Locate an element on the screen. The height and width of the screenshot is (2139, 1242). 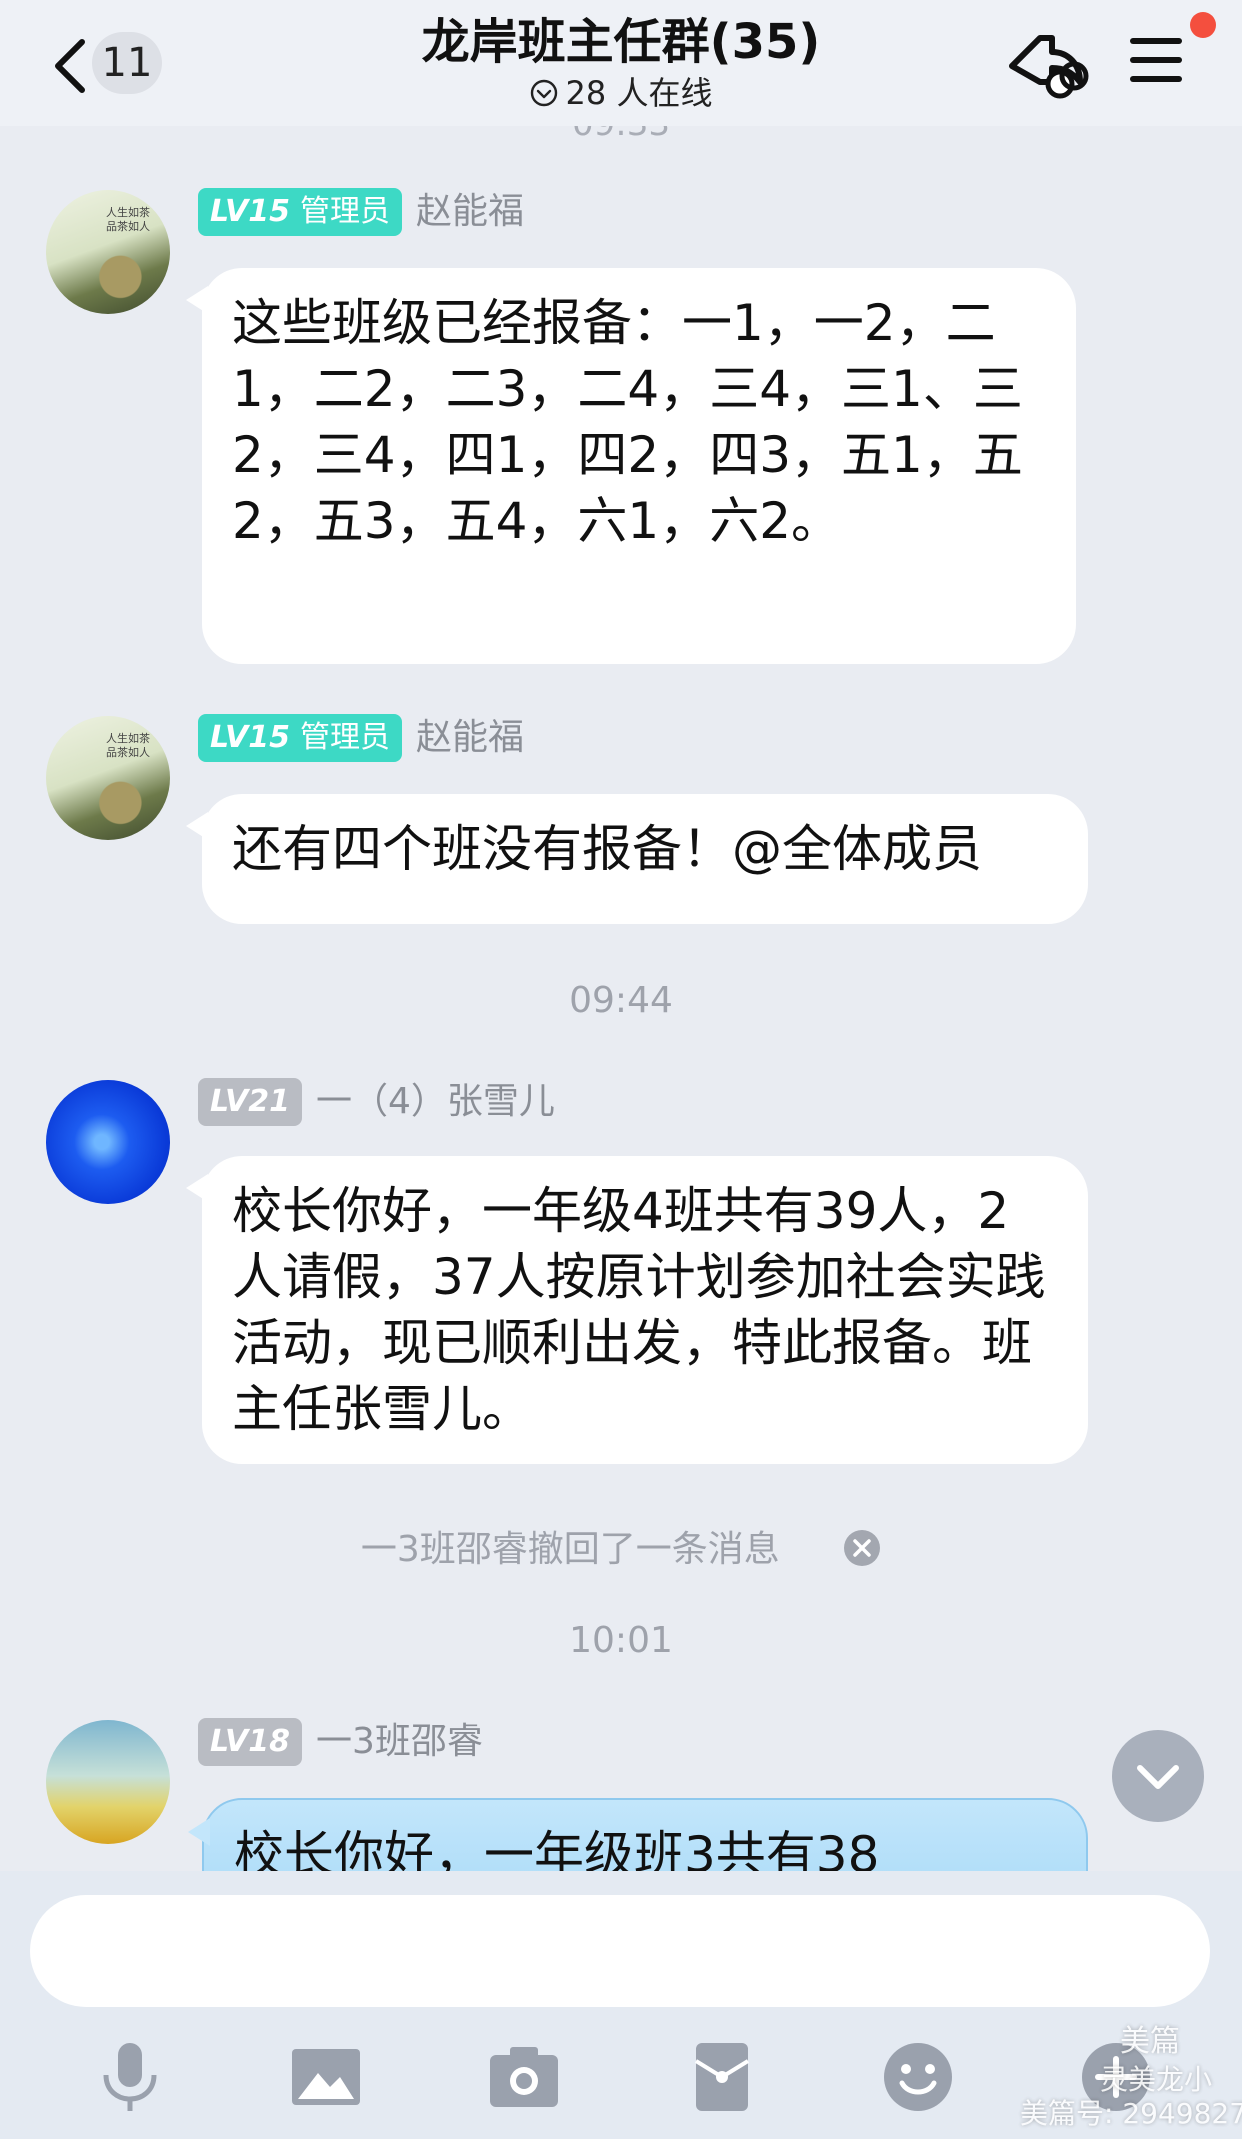
message-meta: LV21 一（4）张雪儿 is located at coordinates (376, 1102).